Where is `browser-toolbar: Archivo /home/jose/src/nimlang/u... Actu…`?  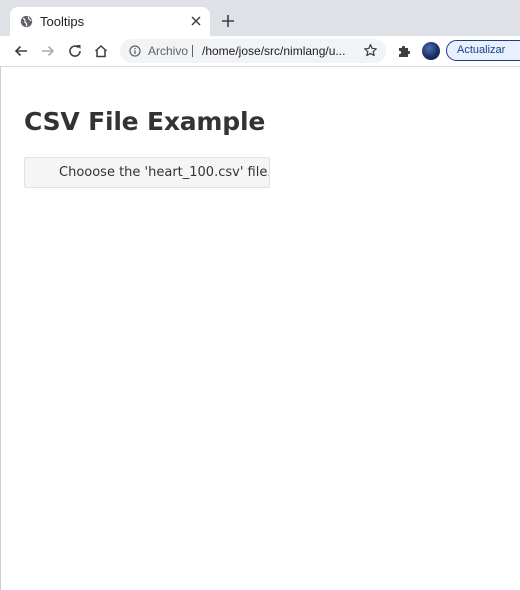
browser-toolbar: Archivo /home/jose/src/nimlang/u... Actu… is located at coordinates (260, 51).